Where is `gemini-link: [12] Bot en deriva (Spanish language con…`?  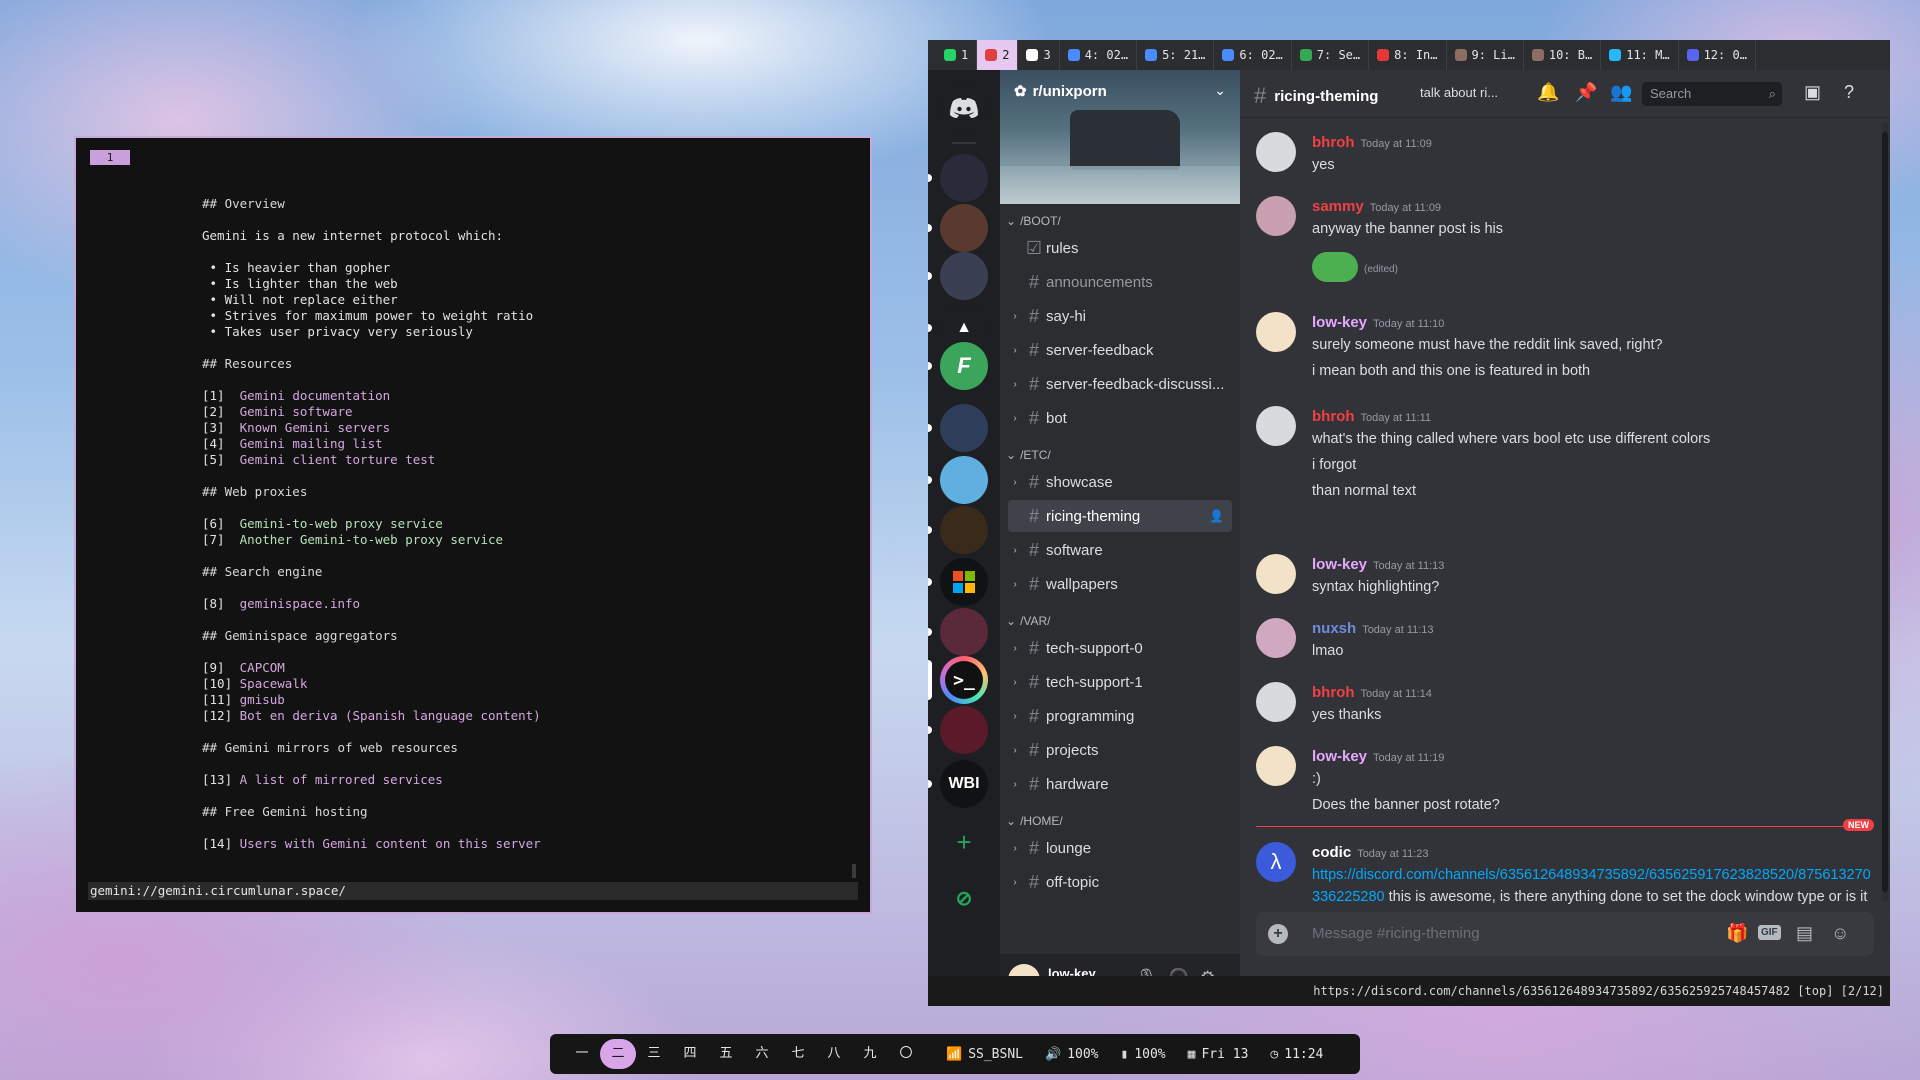 gemini-link: [12] Bot en deriva (Spanish language con… is located at coordinates (526, 716).